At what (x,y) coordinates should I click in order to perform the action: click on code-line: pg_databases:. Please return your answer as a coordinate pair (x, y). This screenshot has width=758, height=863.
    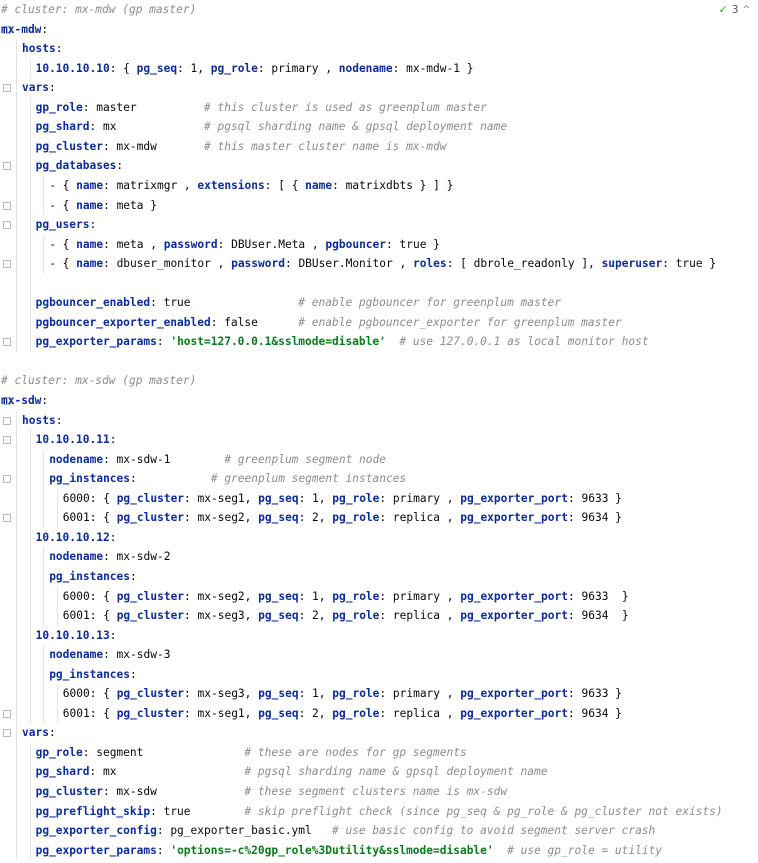
    Looking at the image, I should click on (379, 166).